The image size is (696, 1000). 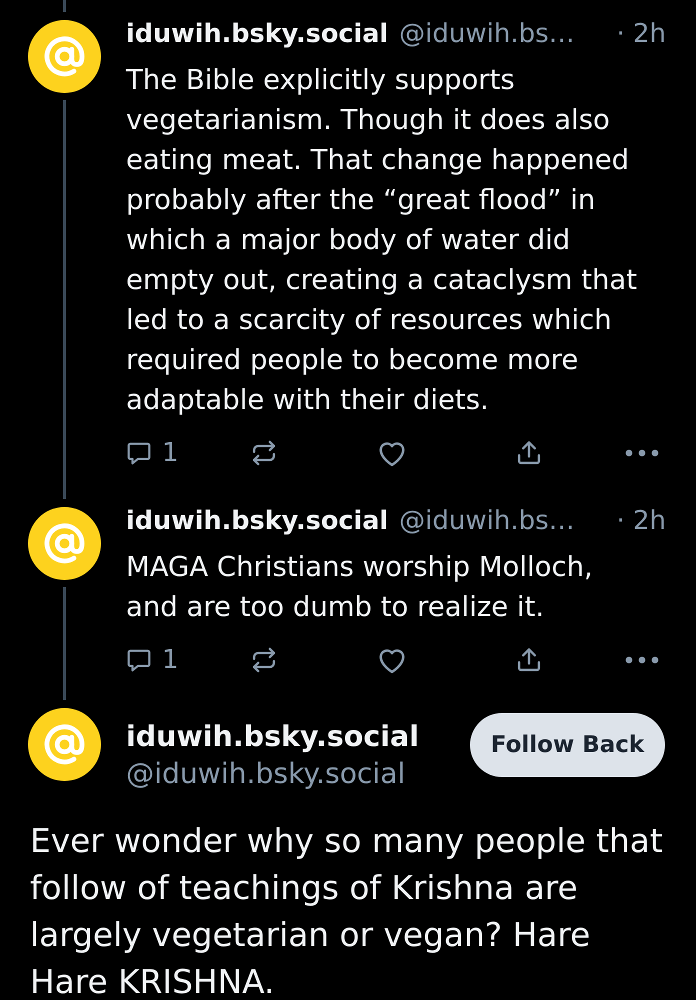 I want to click on follow-back-button: Follow Back, so click(x=567, y=745).